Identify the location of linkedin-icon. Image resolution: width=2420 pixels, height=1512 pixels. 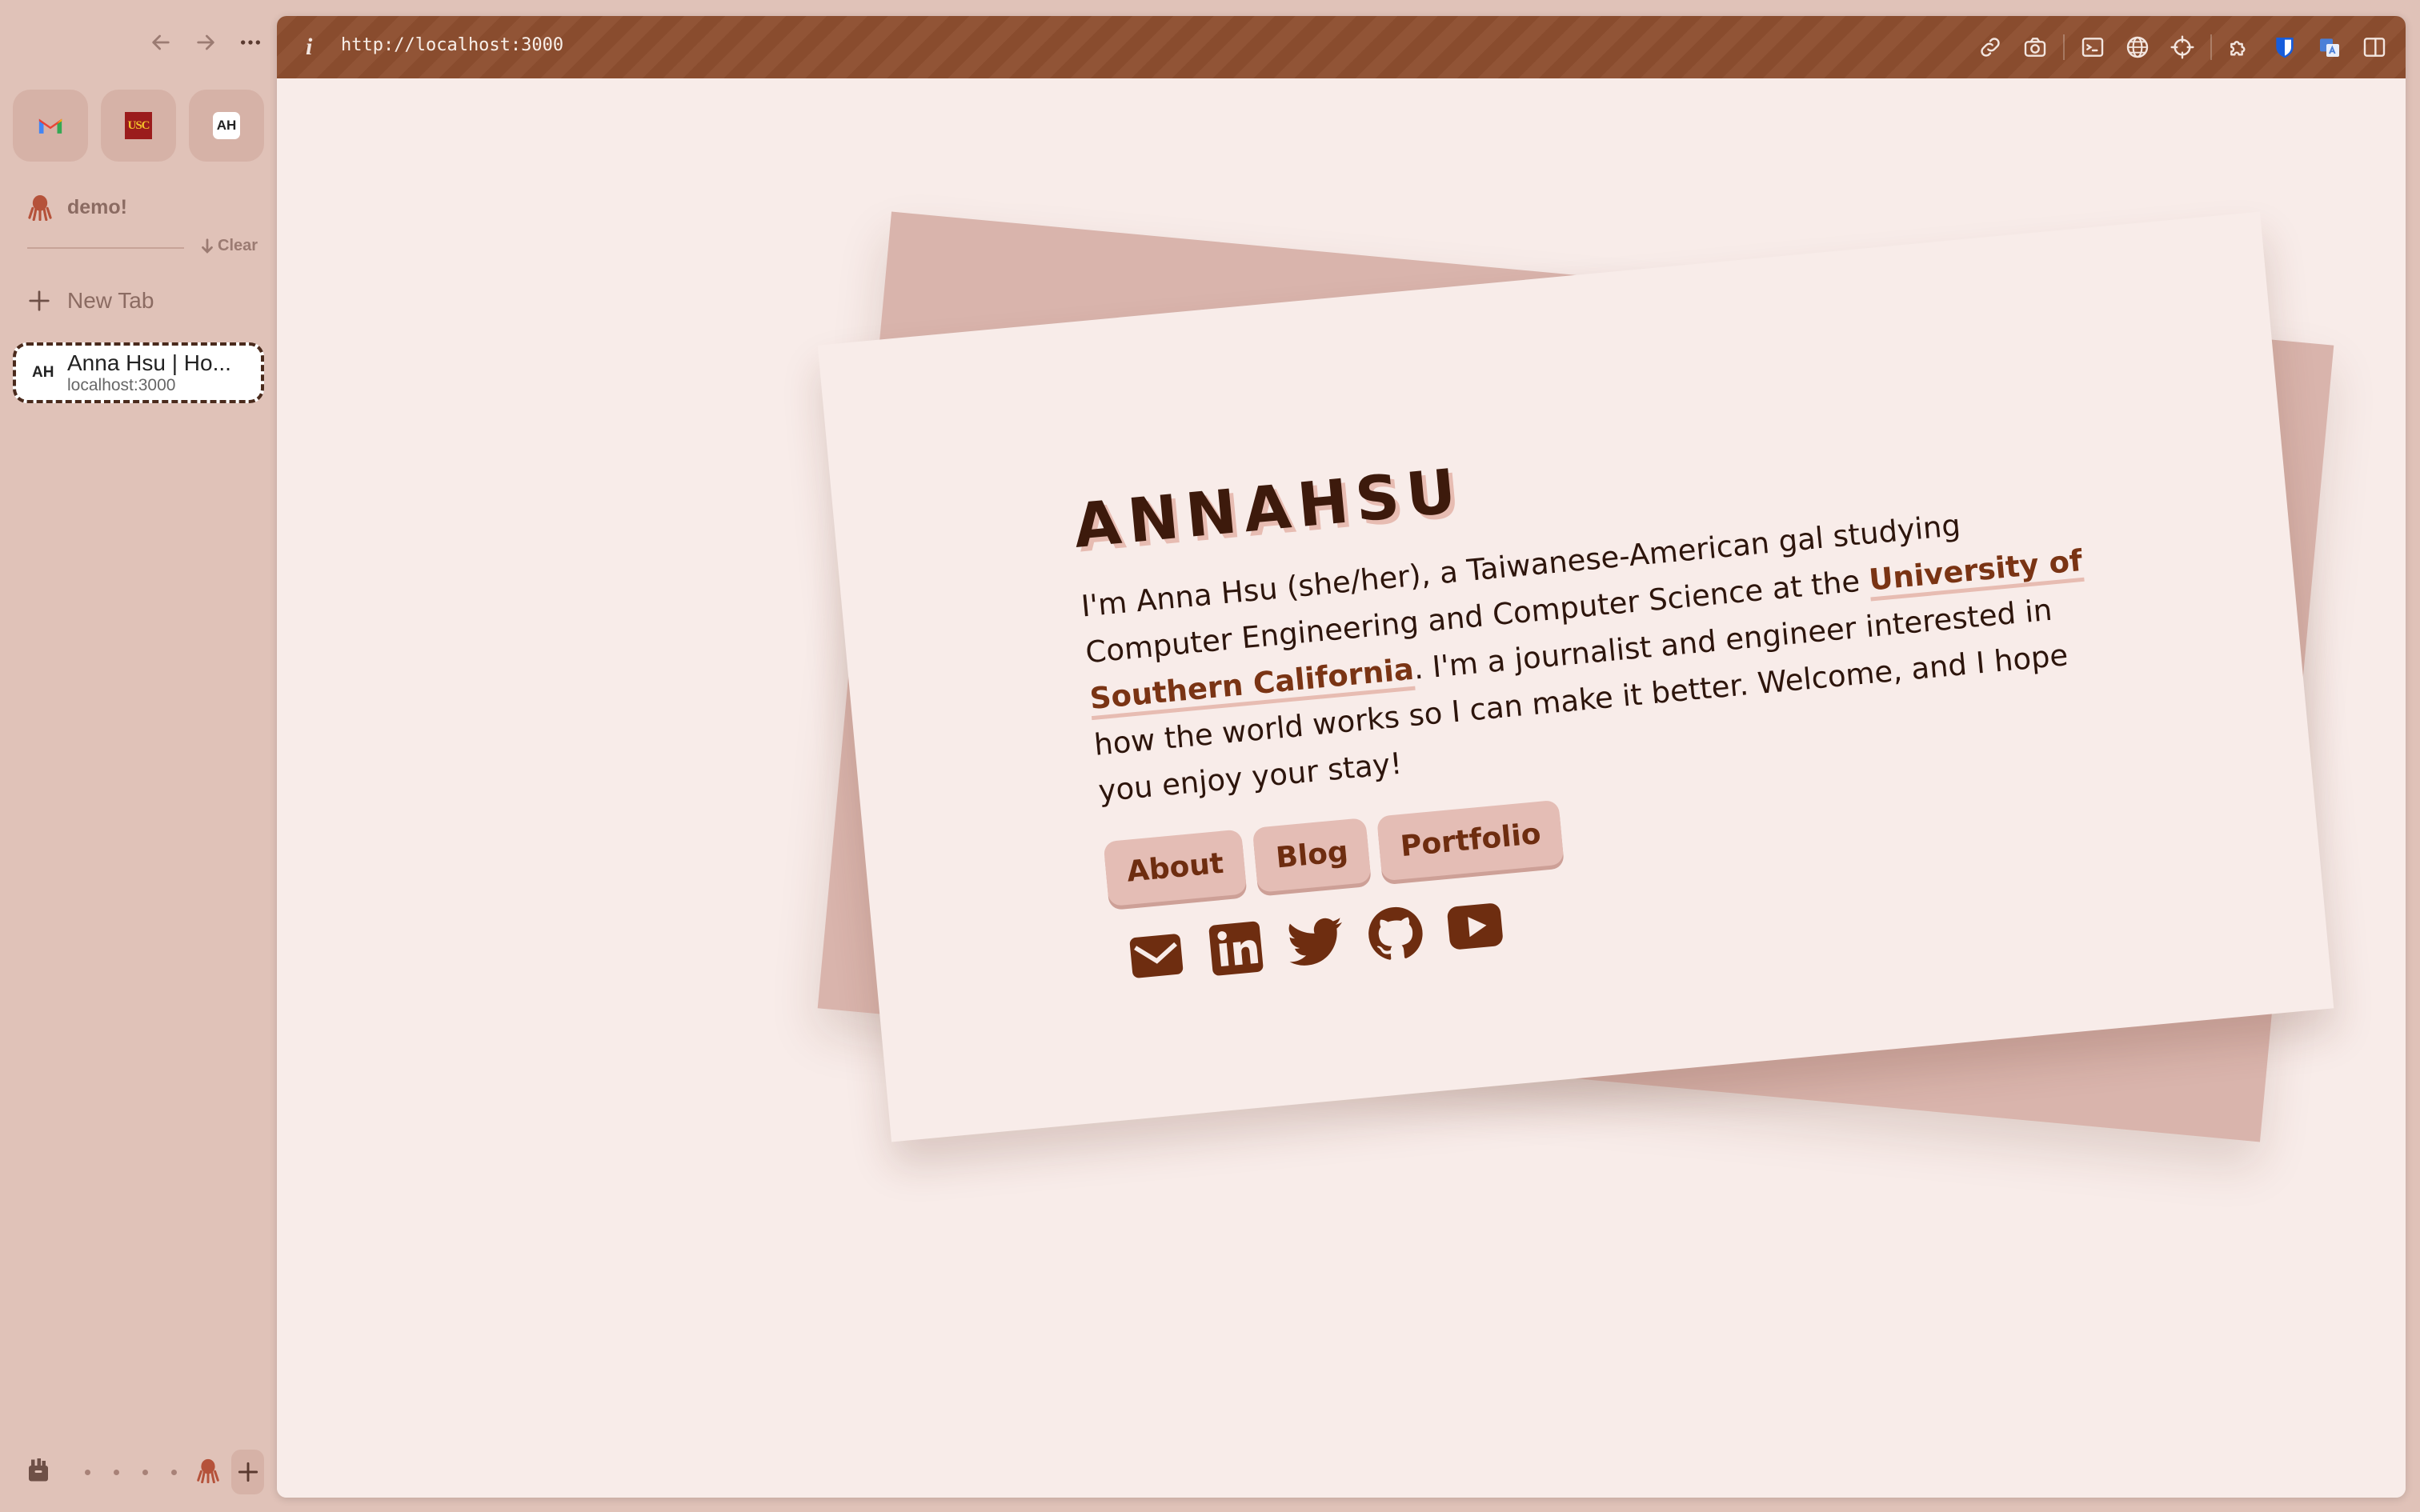
(1236, 948).